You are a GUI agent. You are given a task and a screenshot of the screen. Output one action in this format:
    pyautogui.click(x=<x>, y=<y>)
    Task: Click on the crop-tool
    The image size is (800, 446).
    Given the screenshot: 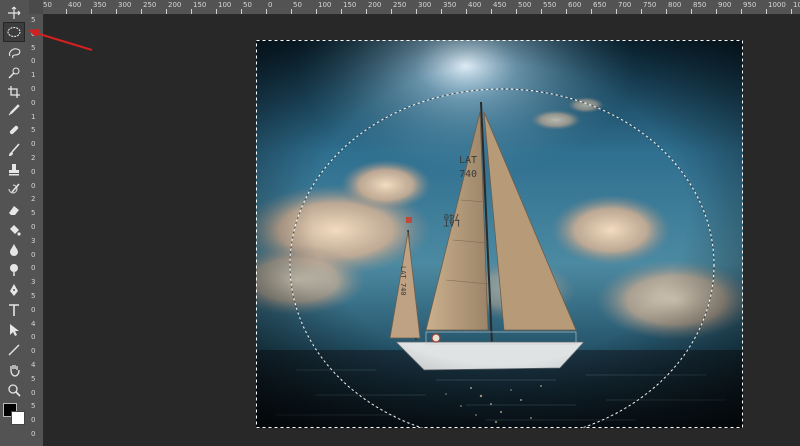 What is the action you would take?
    pyautogui.click(x=14, y=92)
    